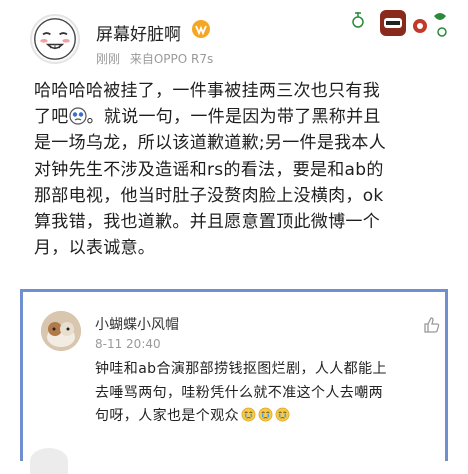 The image size is (468, 474). Describe the element at coordinates (432, 325) in the screenshot. I see `thumbs-up-icon` at that location.